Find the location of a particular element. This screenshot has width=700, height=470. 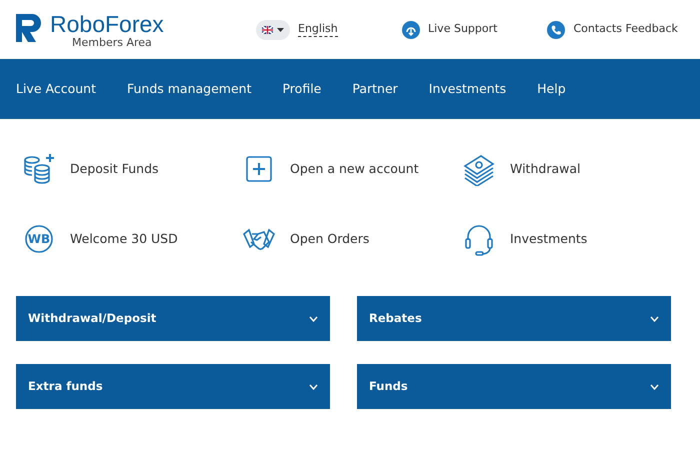

quick-action: Withdrawal is located at coordinates (572, 169).